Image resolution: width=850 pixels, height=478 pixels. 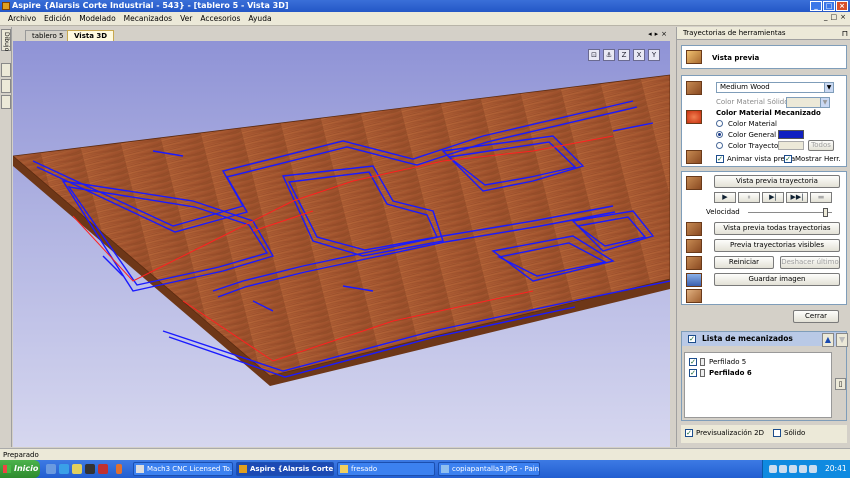 I want to click on close-button: ×, so click(x=842, y=6).